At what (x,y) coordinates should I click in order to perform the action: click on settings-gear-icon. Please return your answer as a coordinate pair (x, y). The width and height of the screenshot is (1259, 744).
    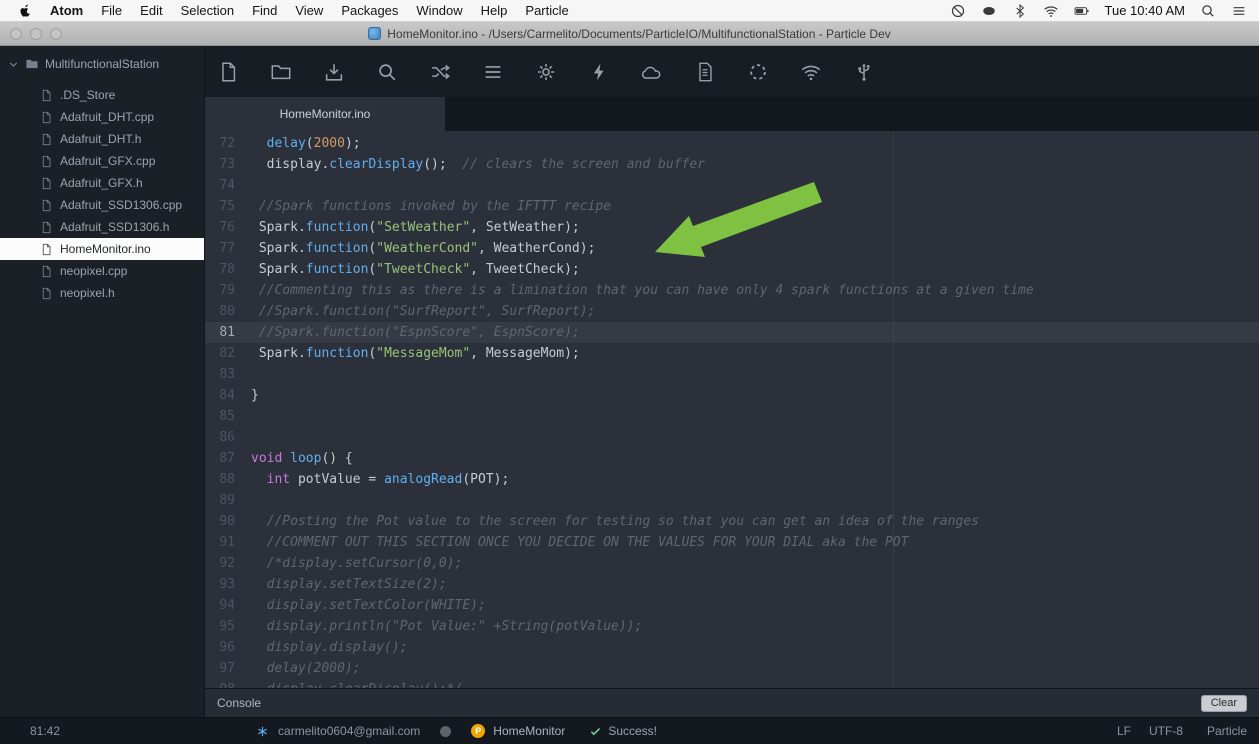
    Looking at the image, I should click on (546, 72).